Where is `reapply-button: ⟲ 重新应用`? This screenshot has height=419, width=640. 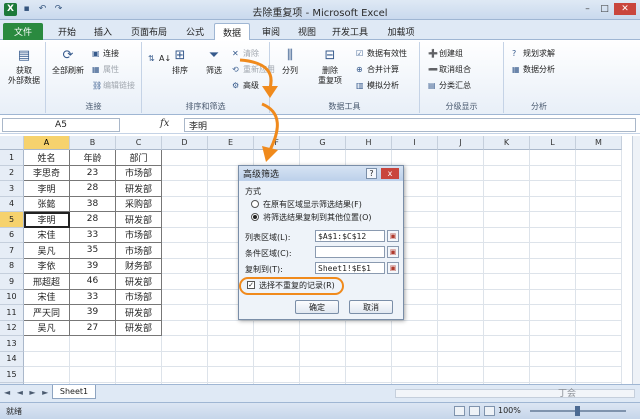
reapply-button: ⟲ 重新应用 is located at coordinates (253, 69).